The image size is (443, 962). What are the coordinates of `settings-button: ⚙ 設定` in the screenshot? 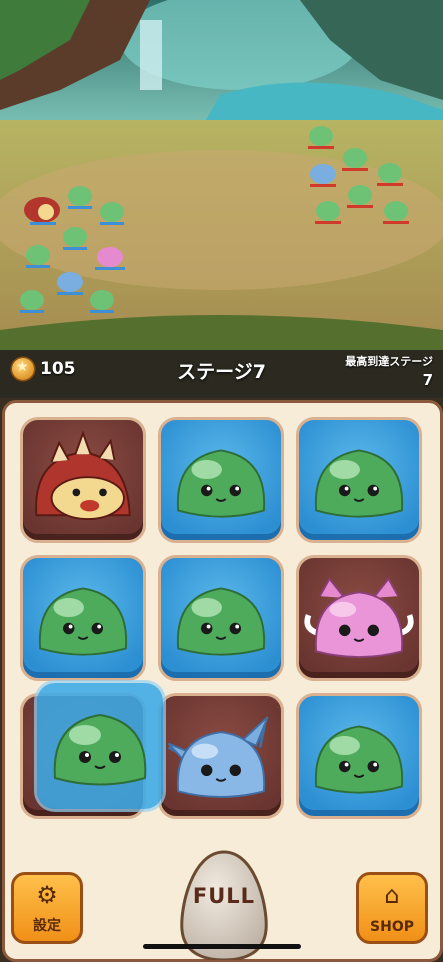 It's located at (47, 908).